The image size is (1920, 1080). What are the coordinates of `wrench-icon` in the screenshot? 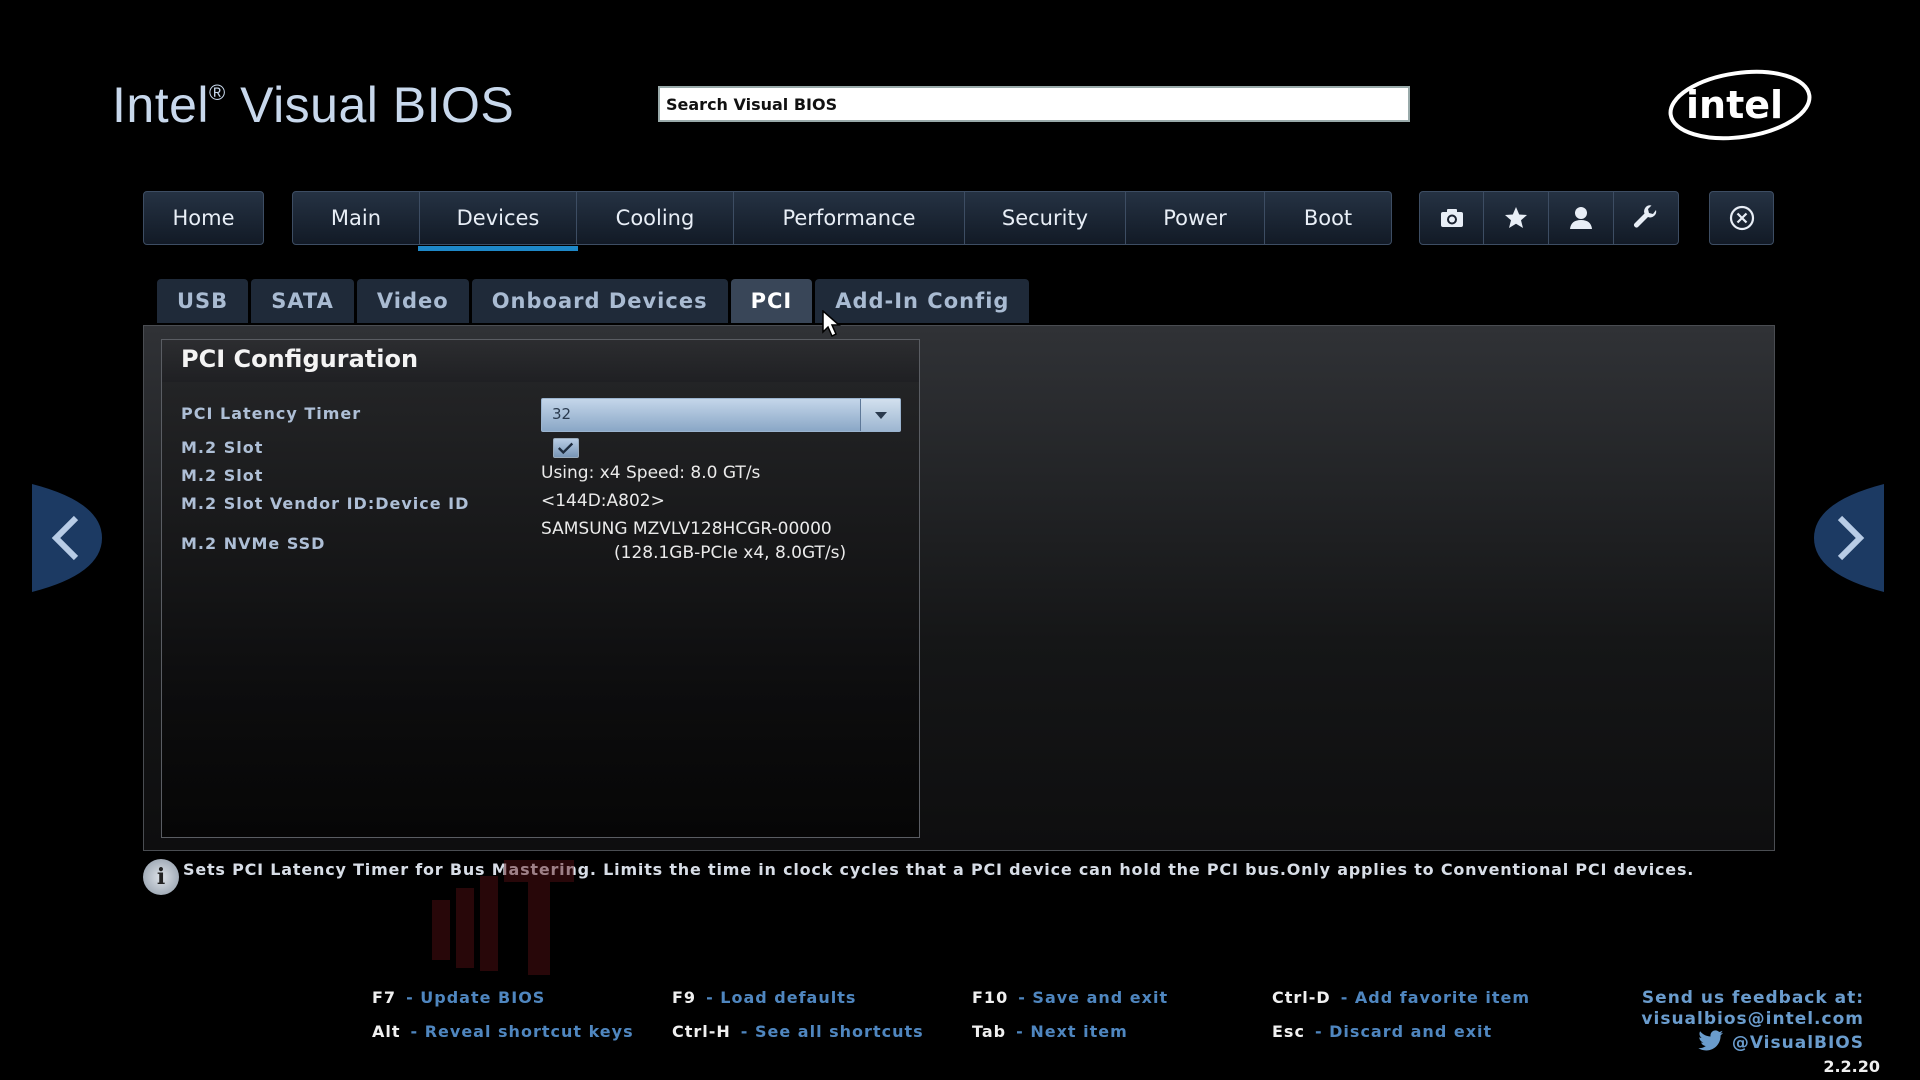 It's located at (1645, 216).